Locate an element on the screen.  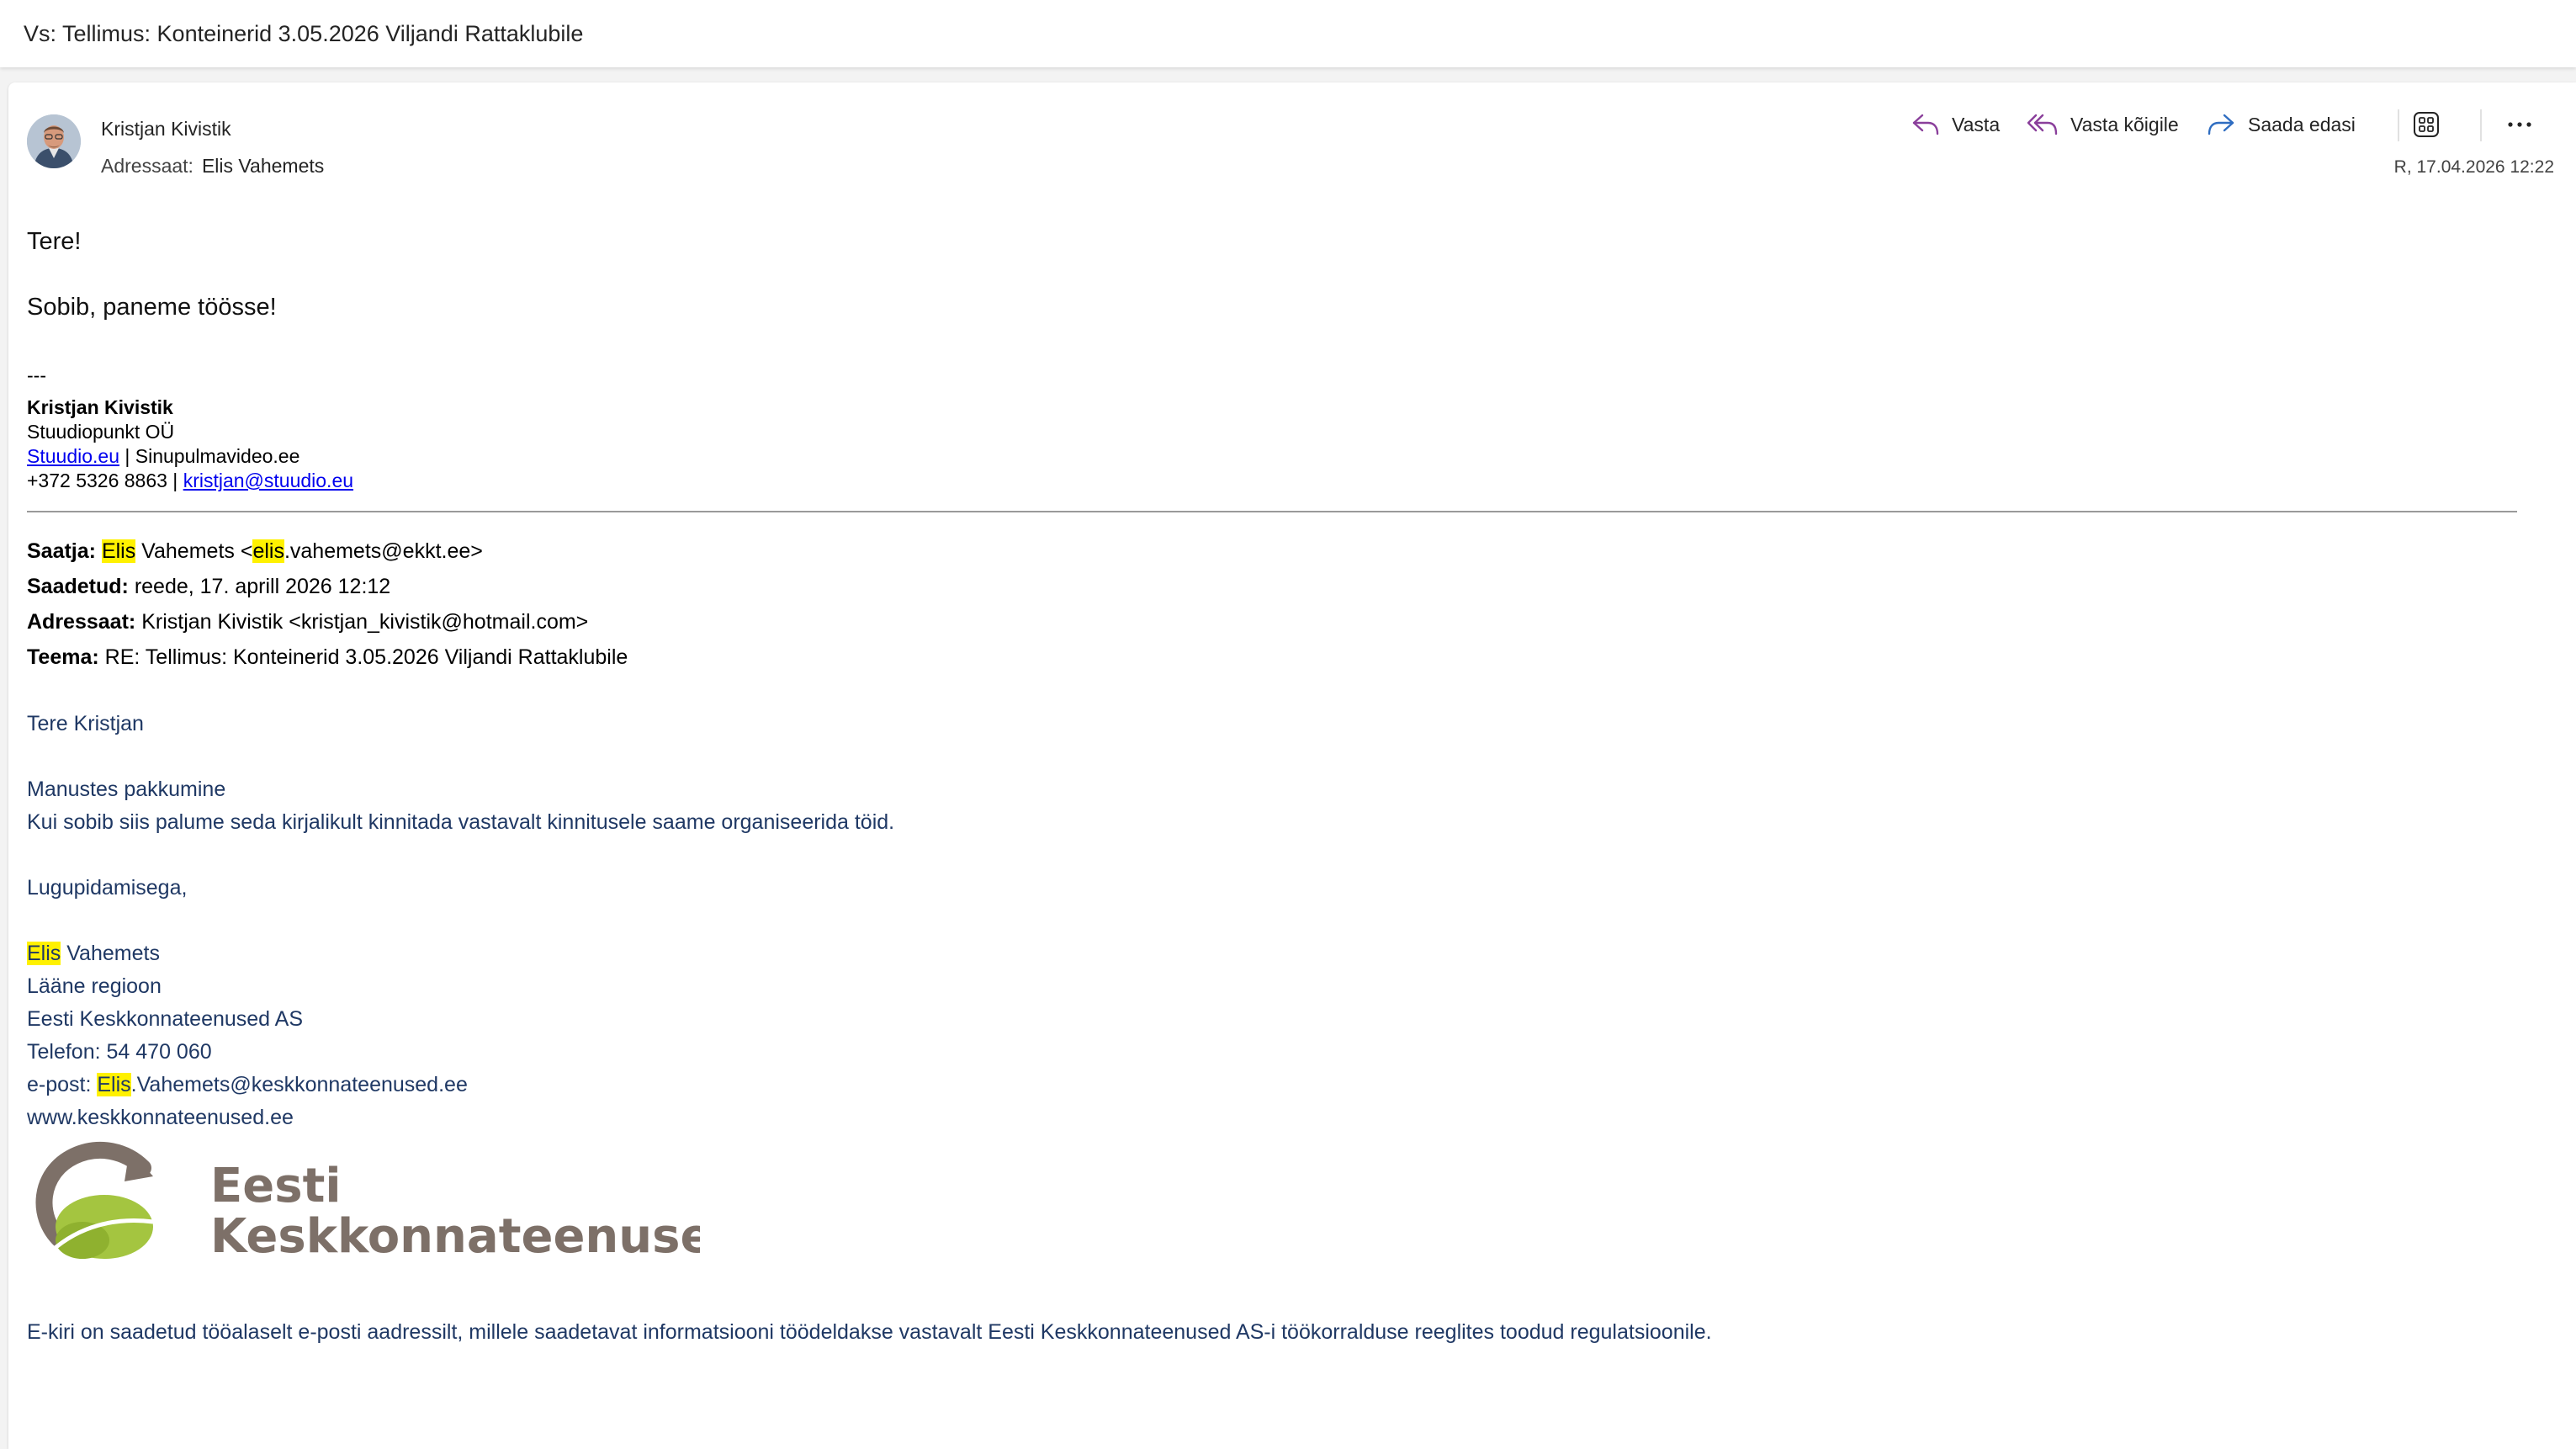
signature-dash: --- is located at coordinates (36, 375).